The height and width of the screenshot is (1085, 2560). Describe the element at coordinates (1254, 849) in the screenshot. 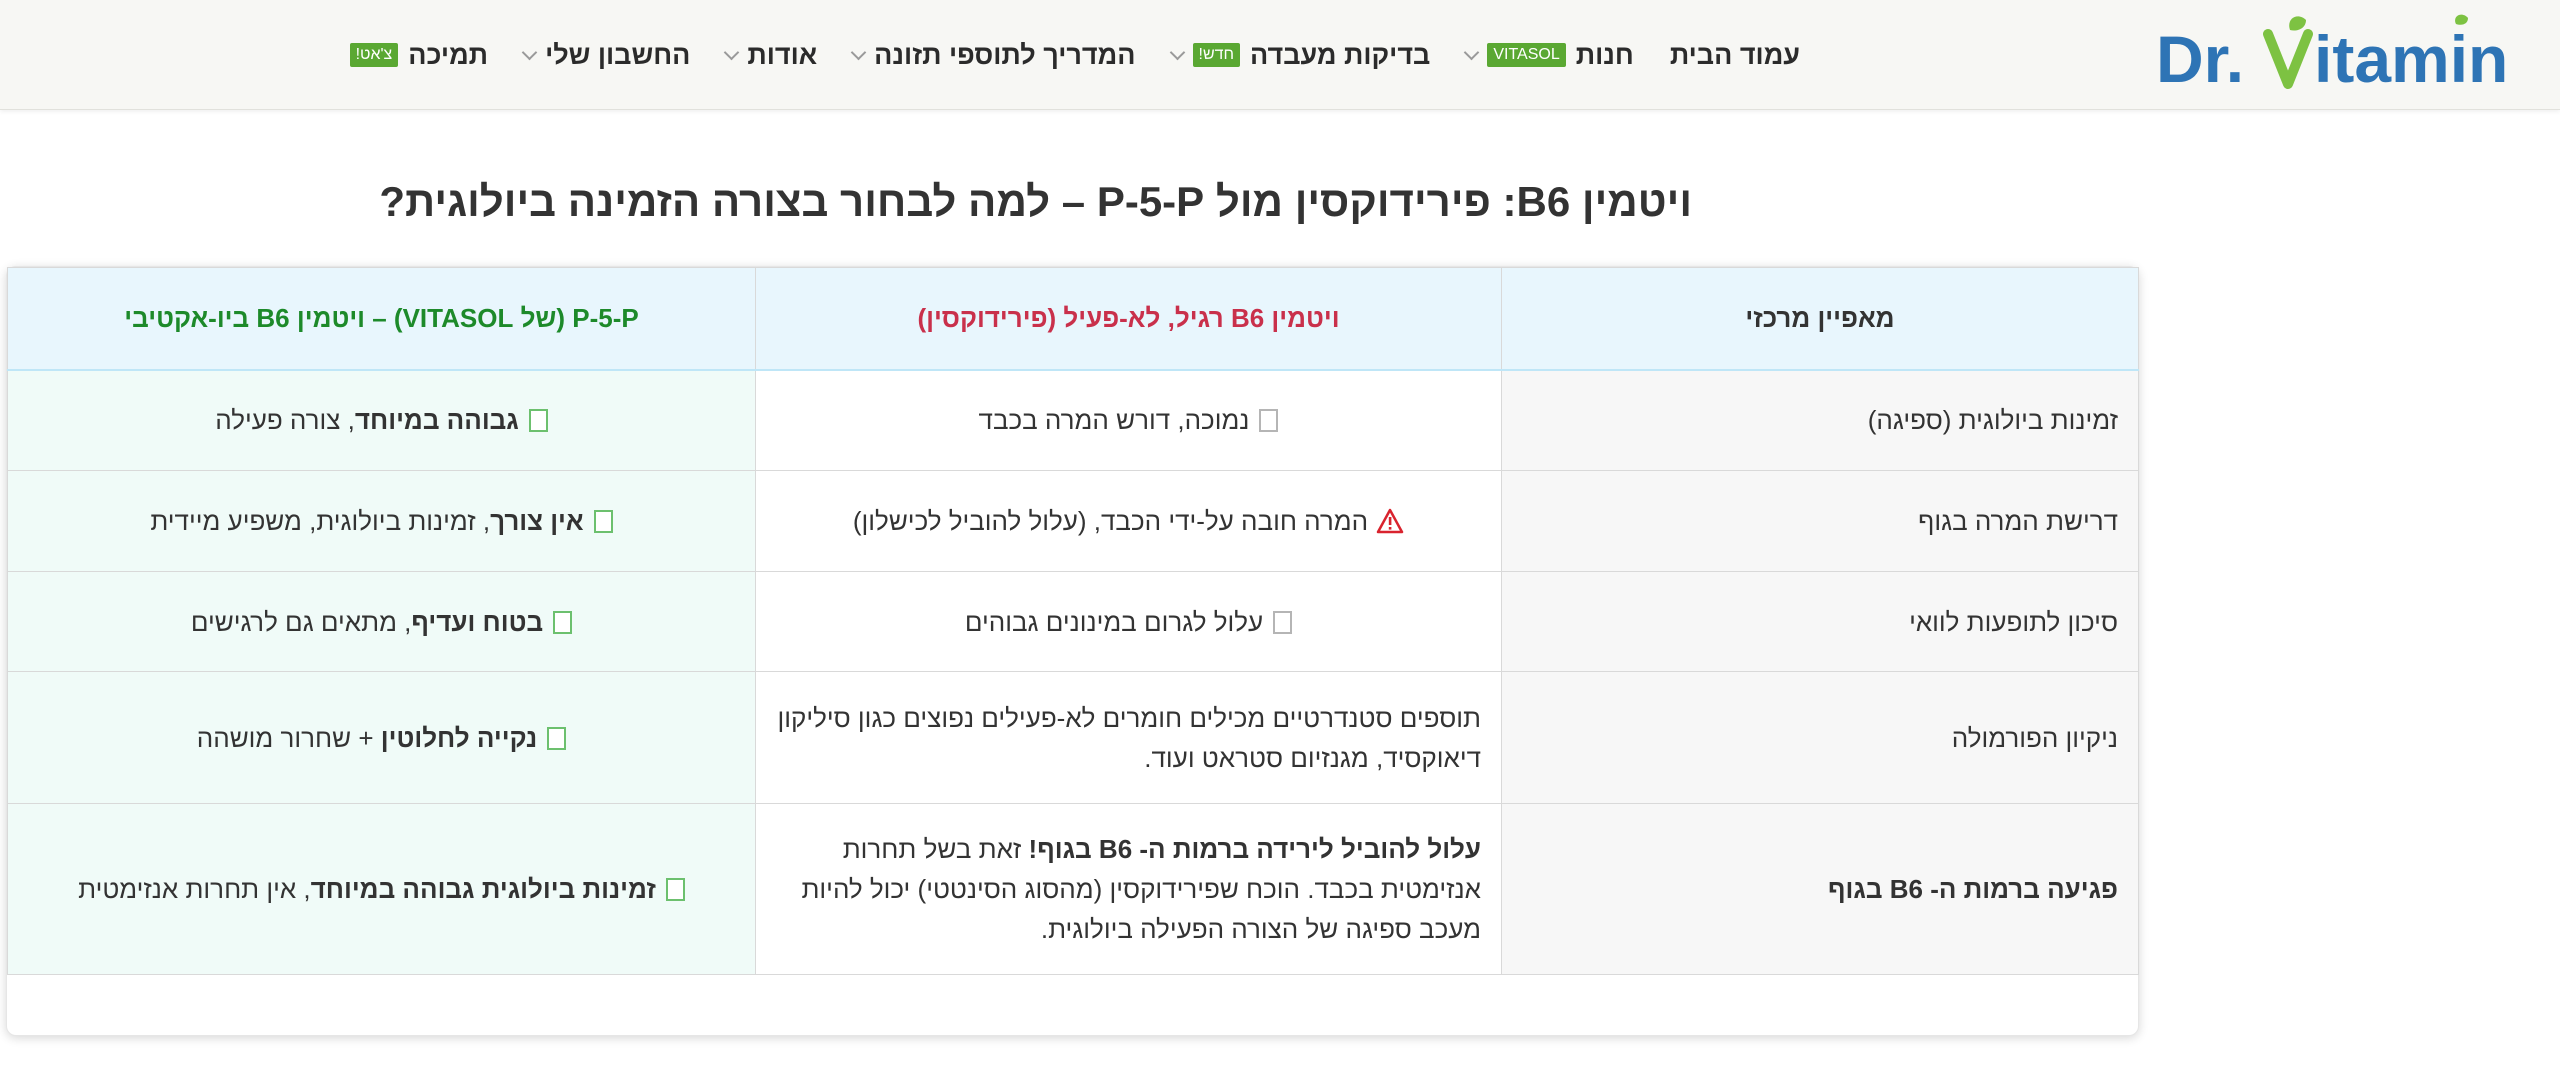

I see `cell-regular-bold: עלול להוביל לירידה ברמות ה- B6 בגוף!` at that location.